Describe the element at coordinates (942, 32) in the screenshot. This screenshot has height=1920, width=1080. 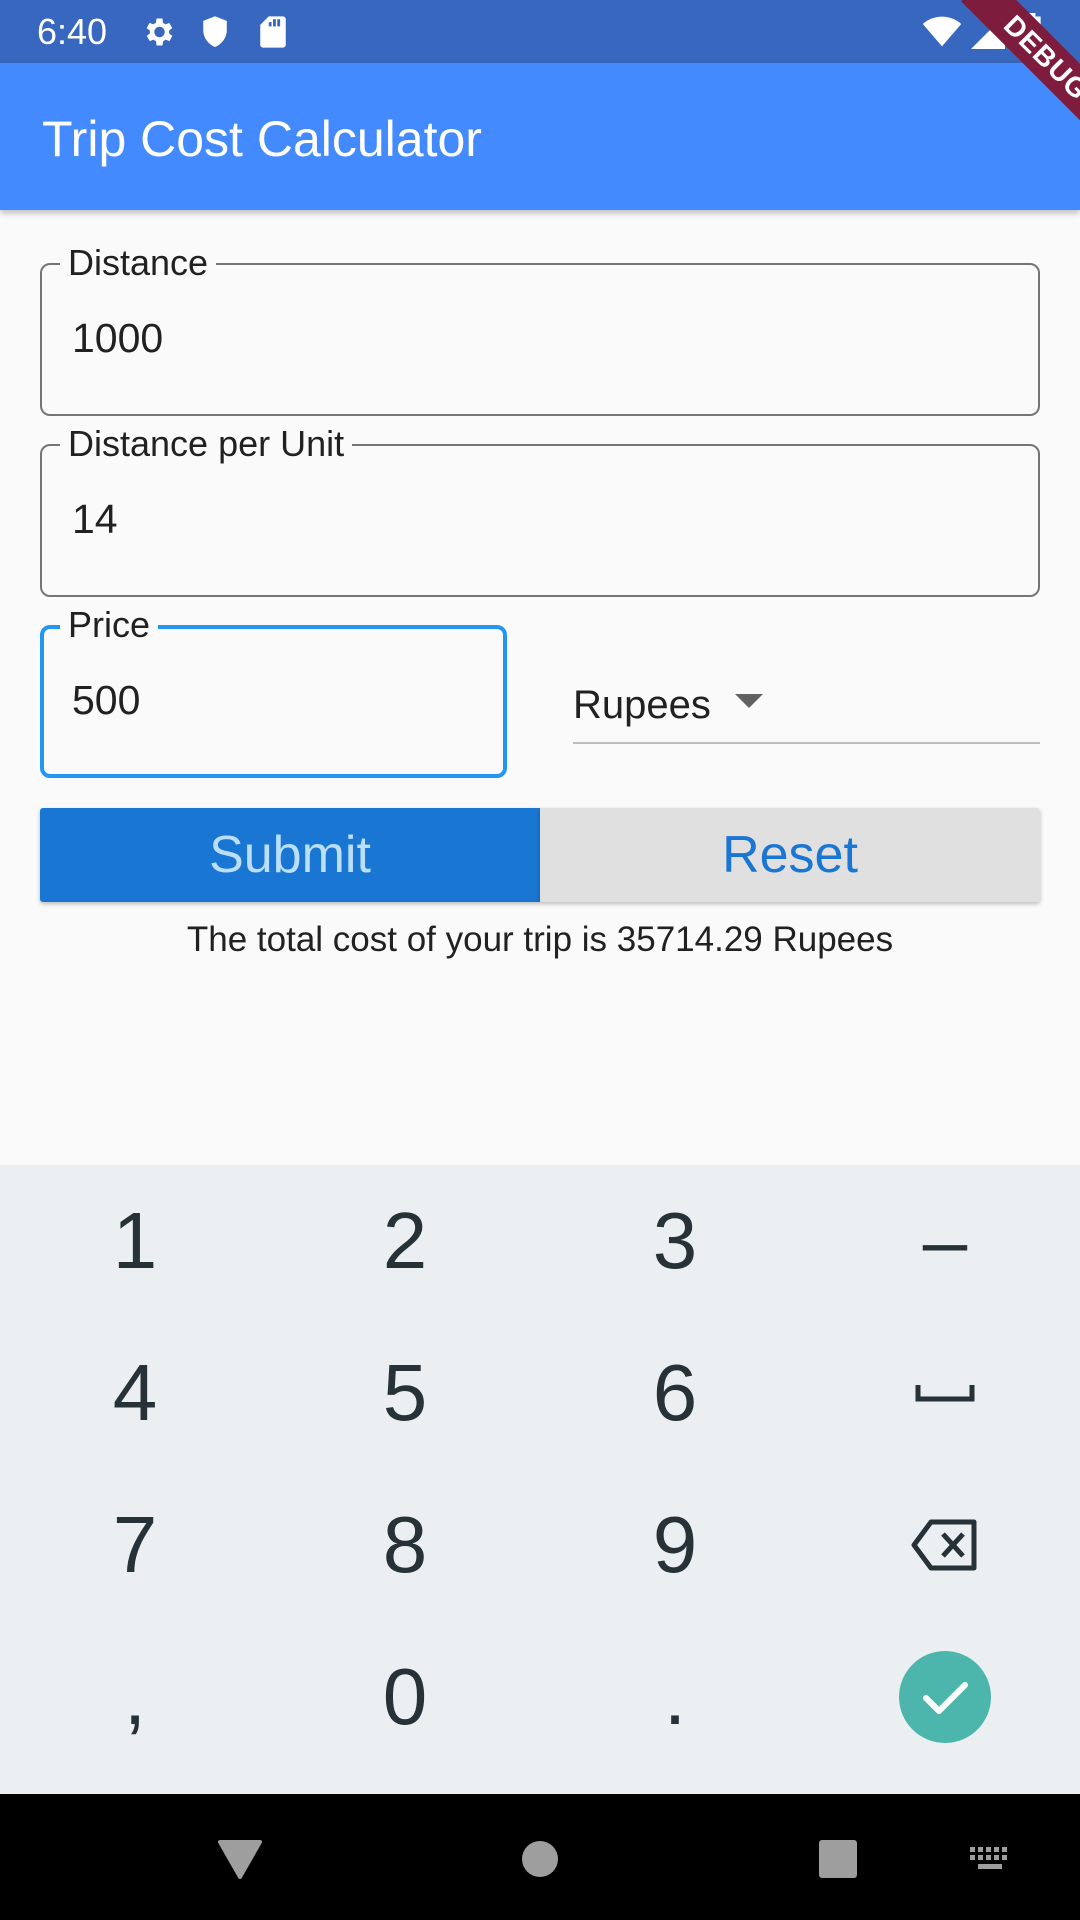
I see `wifi-icon` at that location.